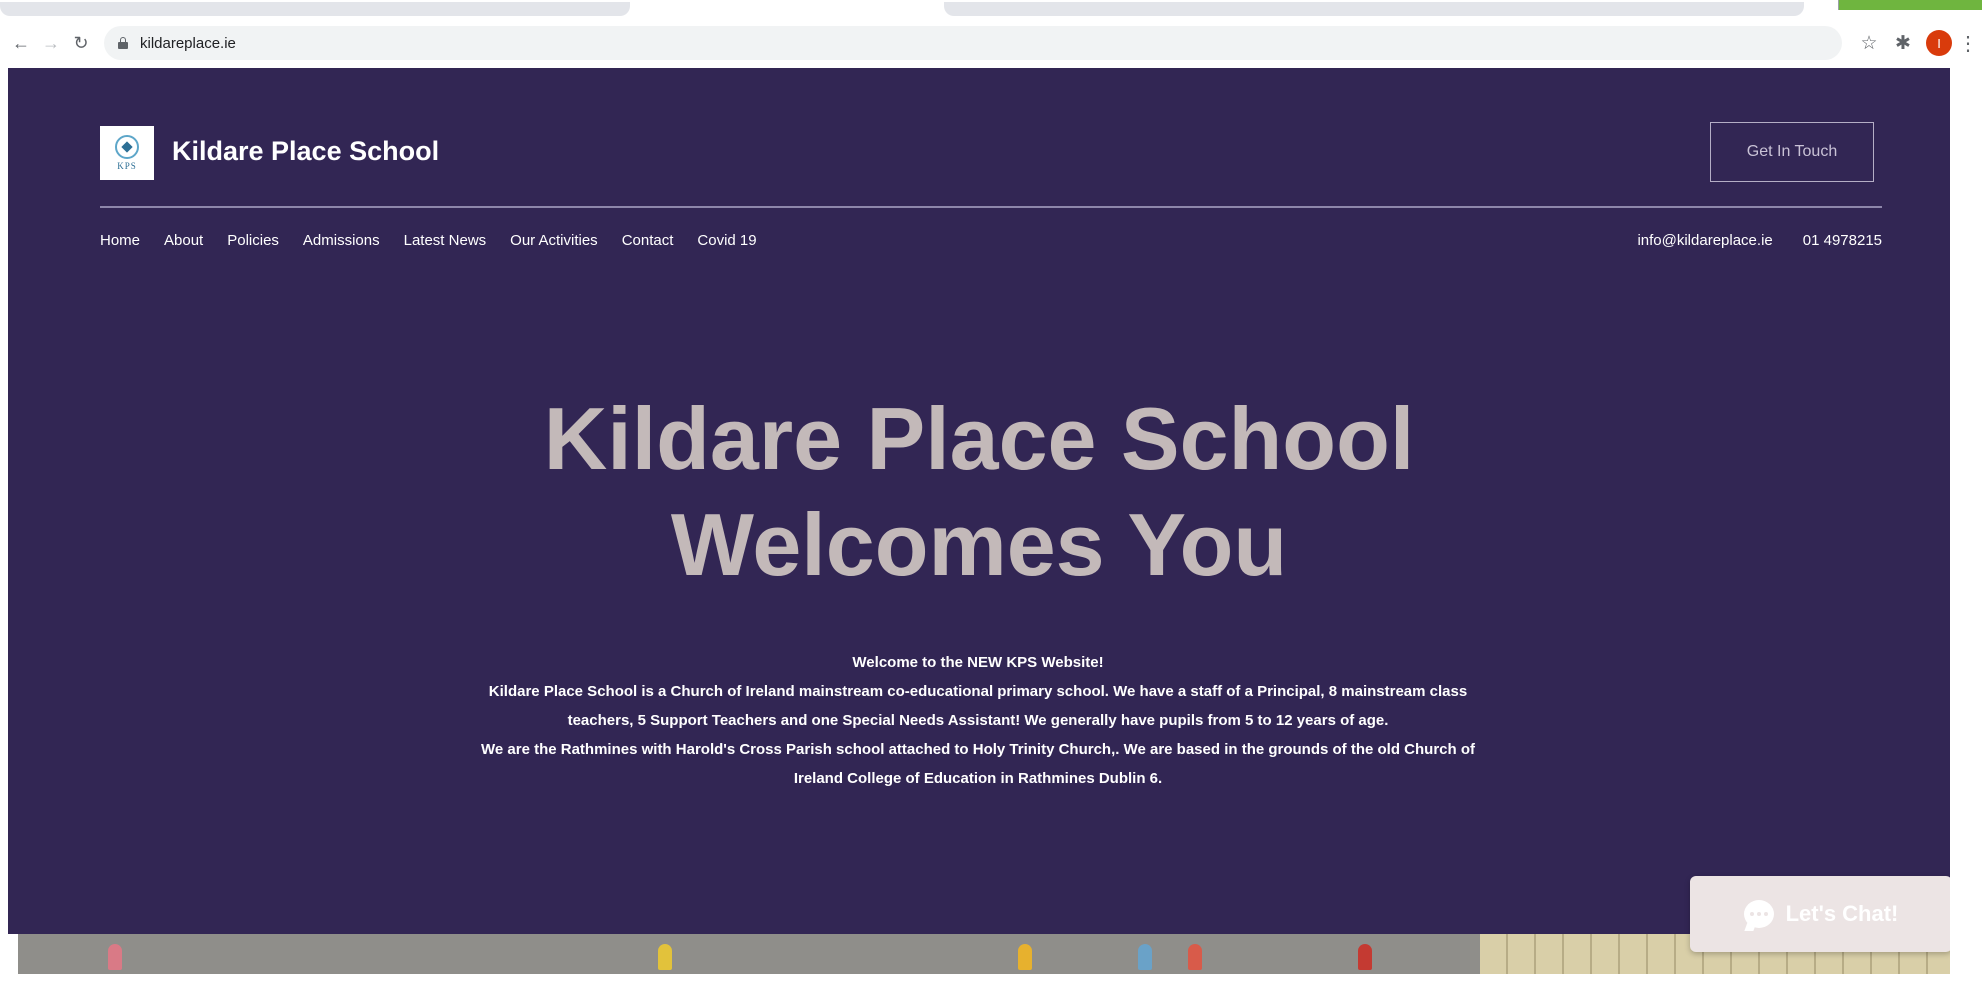 The image size is (1982, 994). I want to click on lets-chat-button: Let's Chat!, so click(1820, 914).